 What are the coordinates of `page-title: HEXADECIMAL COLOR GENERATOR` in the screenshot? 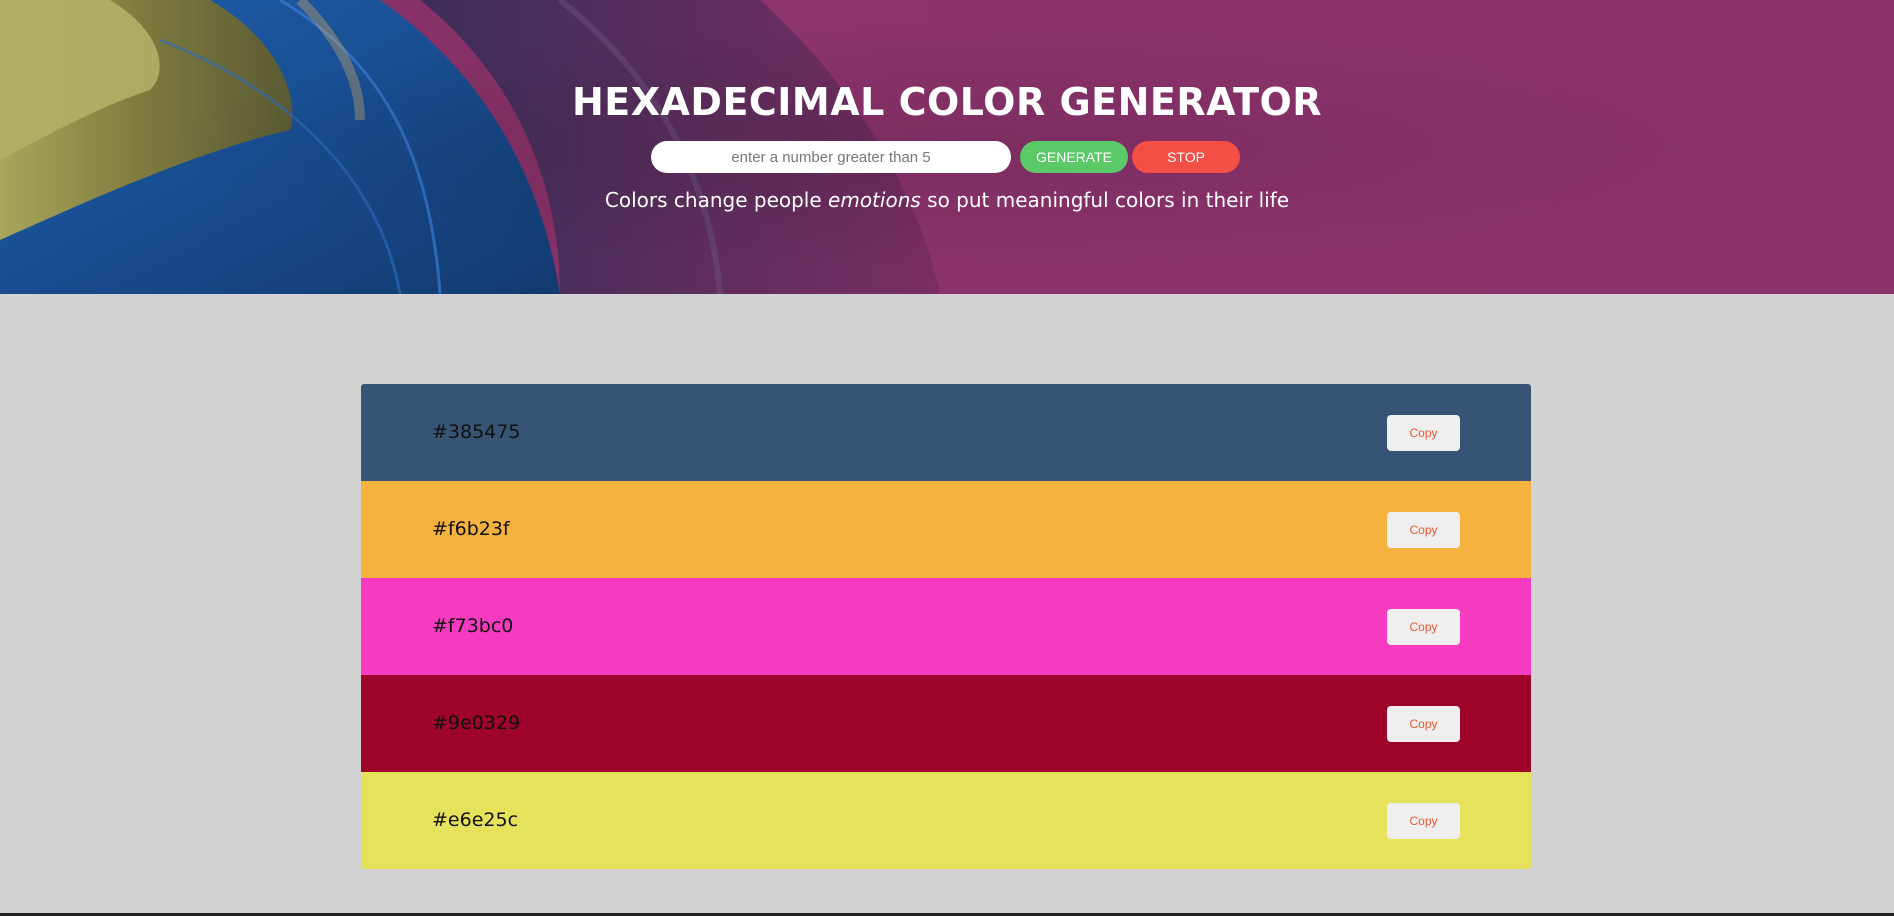 It's located at (947, 102).